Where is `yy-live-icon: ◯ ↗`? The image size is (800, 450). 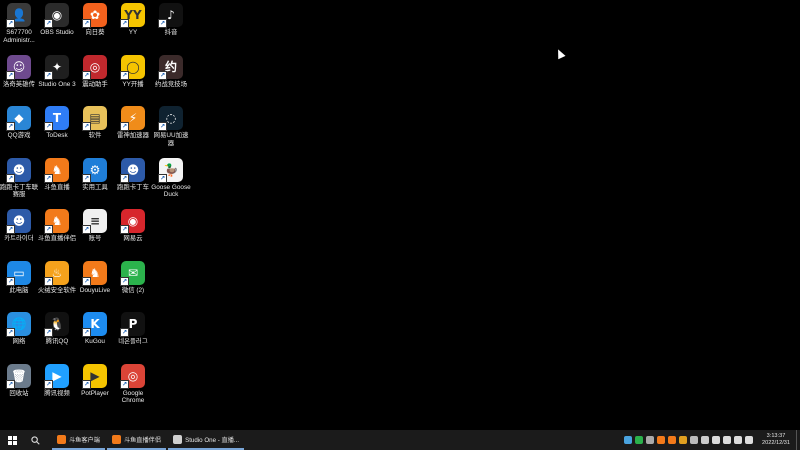
yy-live-icon: ◯ ↗ is located at coordinates (132, 67).